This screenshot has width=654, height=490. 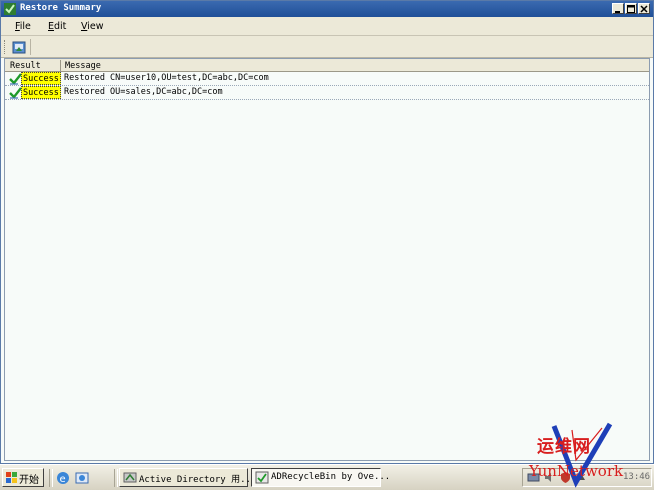 I want to click on menu-edit: Edit, so click(x=57, y=26).